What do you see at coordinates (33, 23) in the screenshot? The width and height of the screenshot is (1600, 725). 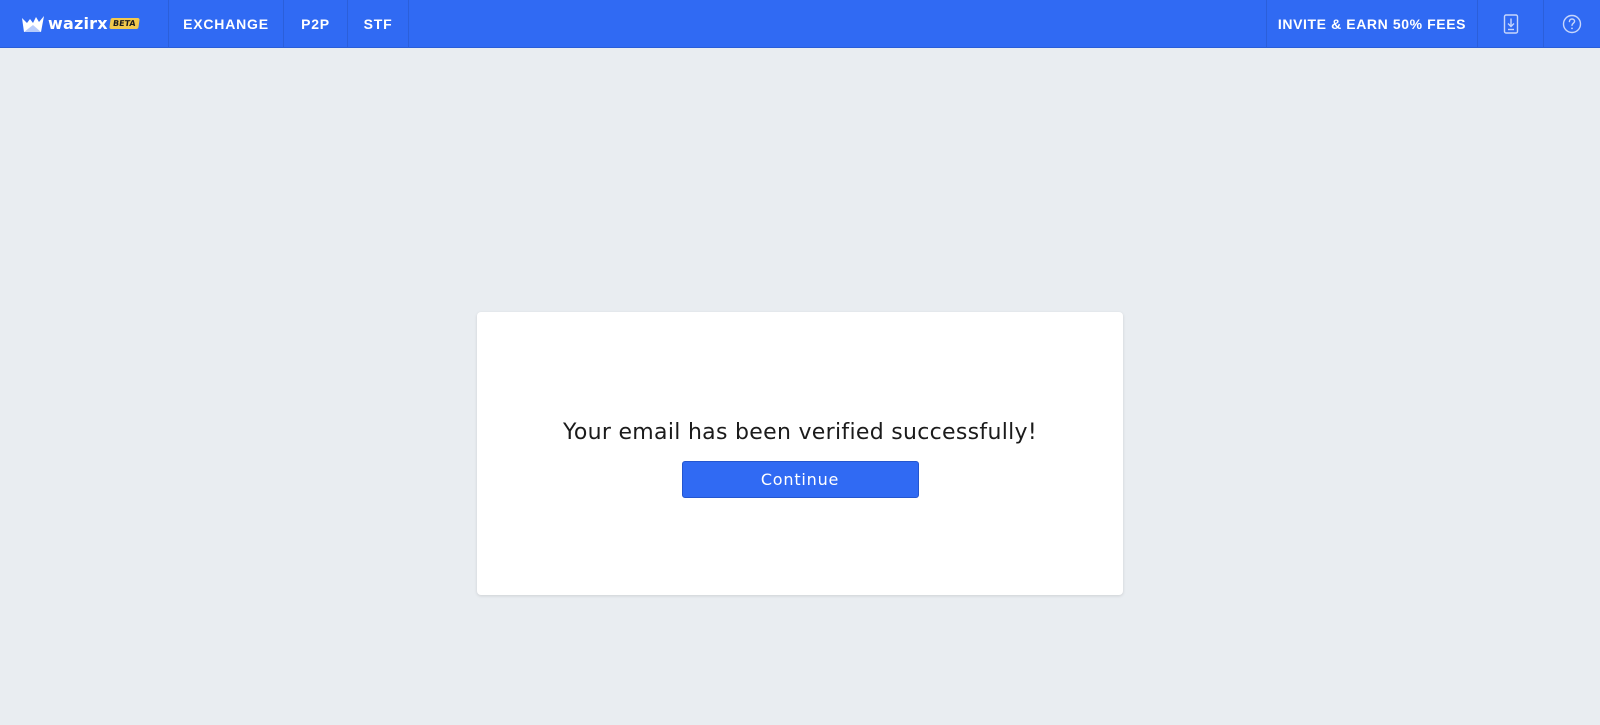 I see `wazirx-logo-icon` at bounding box center [33, 23].